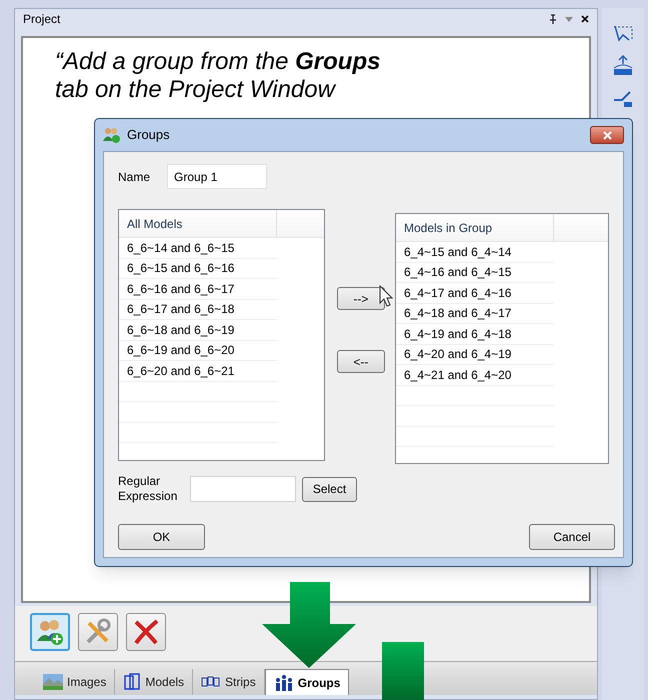  Describe the element at coordinates (623, 34) in the screenshot. I see `select-region-icon` at that location.